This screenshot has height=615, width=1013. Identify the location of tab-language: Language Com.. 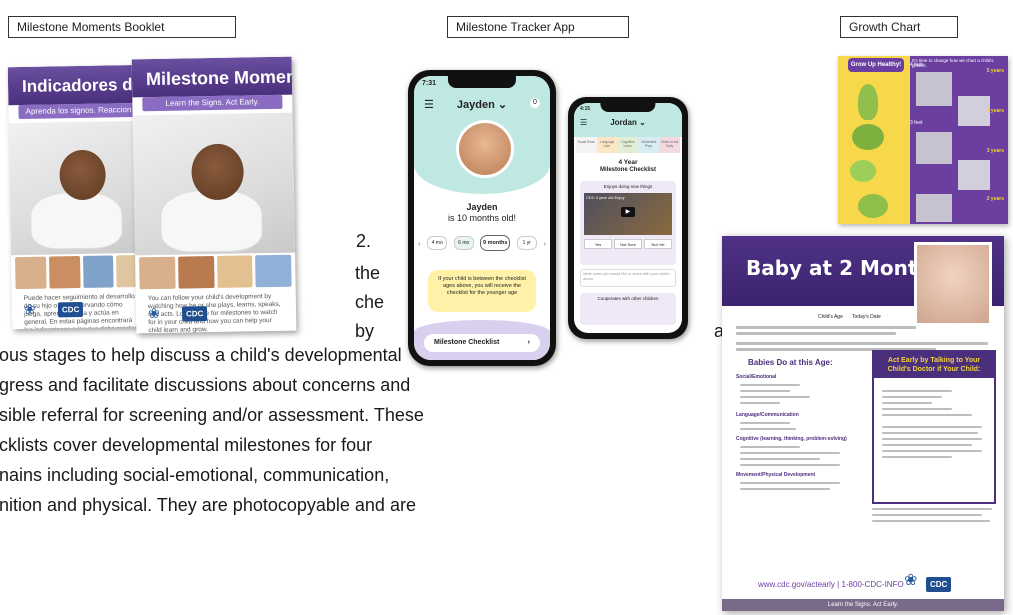
(607, 145).